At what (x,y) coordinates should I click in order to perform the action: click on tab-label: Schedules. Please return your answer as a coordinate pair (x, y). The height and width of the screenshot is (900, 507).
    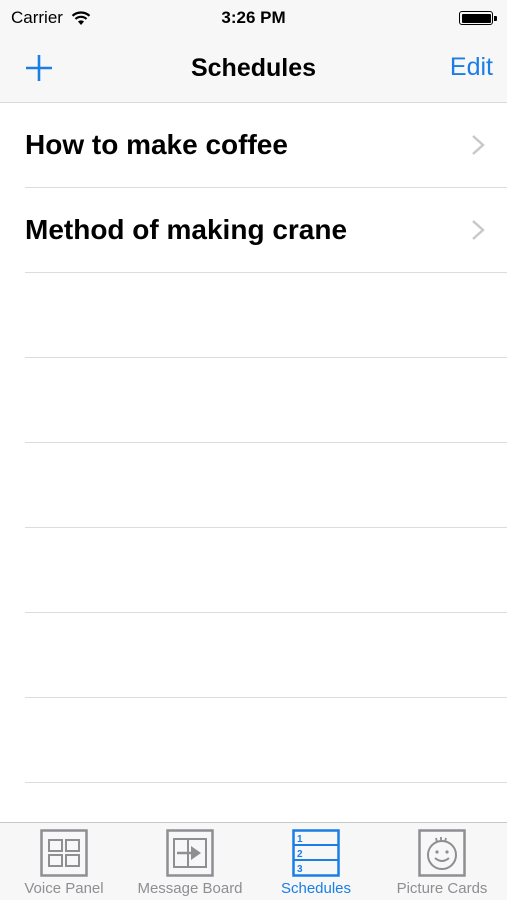
    Looking at the image, I should click on (316, 888).